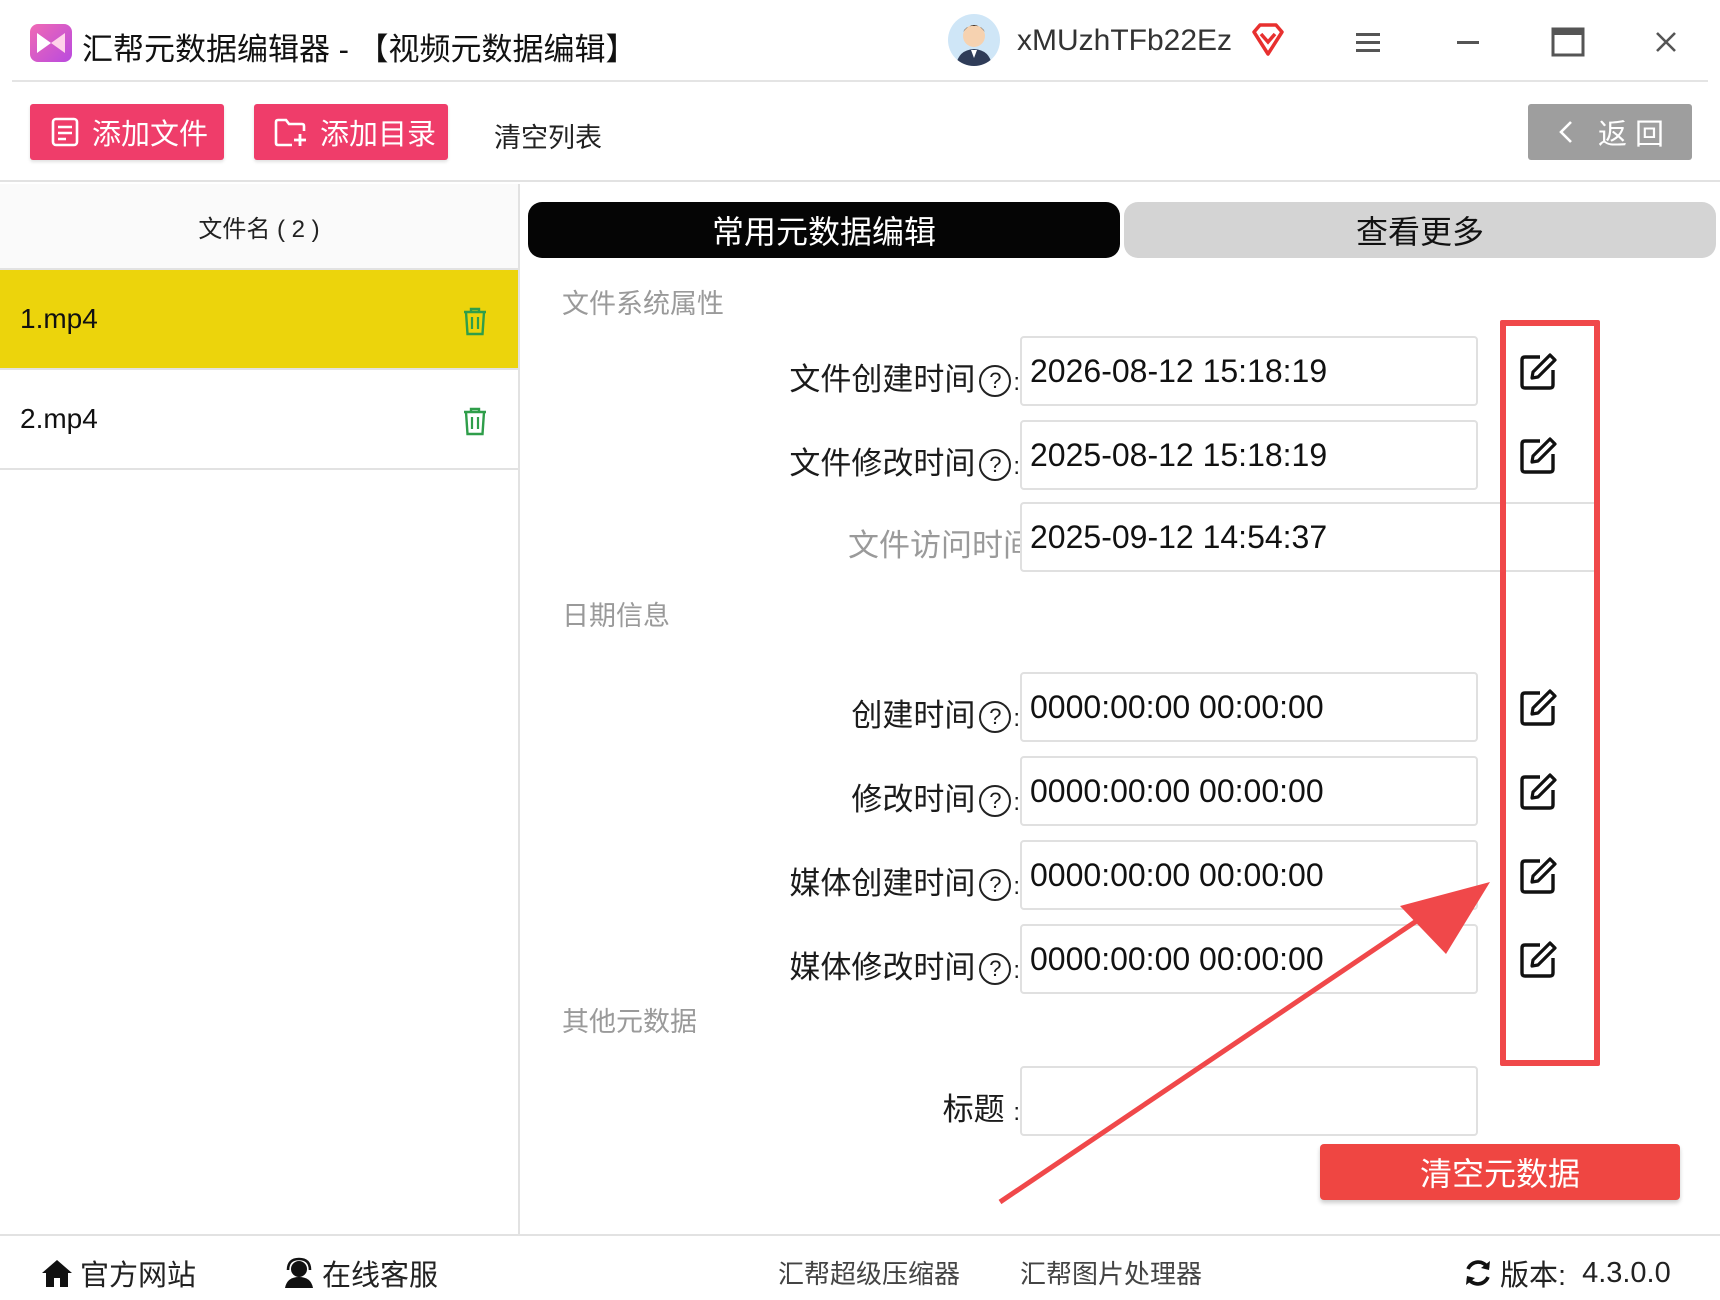 Image resolution: width=1720 pixels, height=1300 pixels. I want to click on footer: 官方网站 在线客服 汇帮超级压缩器 汇帮图片处理器 版本: 4.3.0.0, so click(860, 1267).